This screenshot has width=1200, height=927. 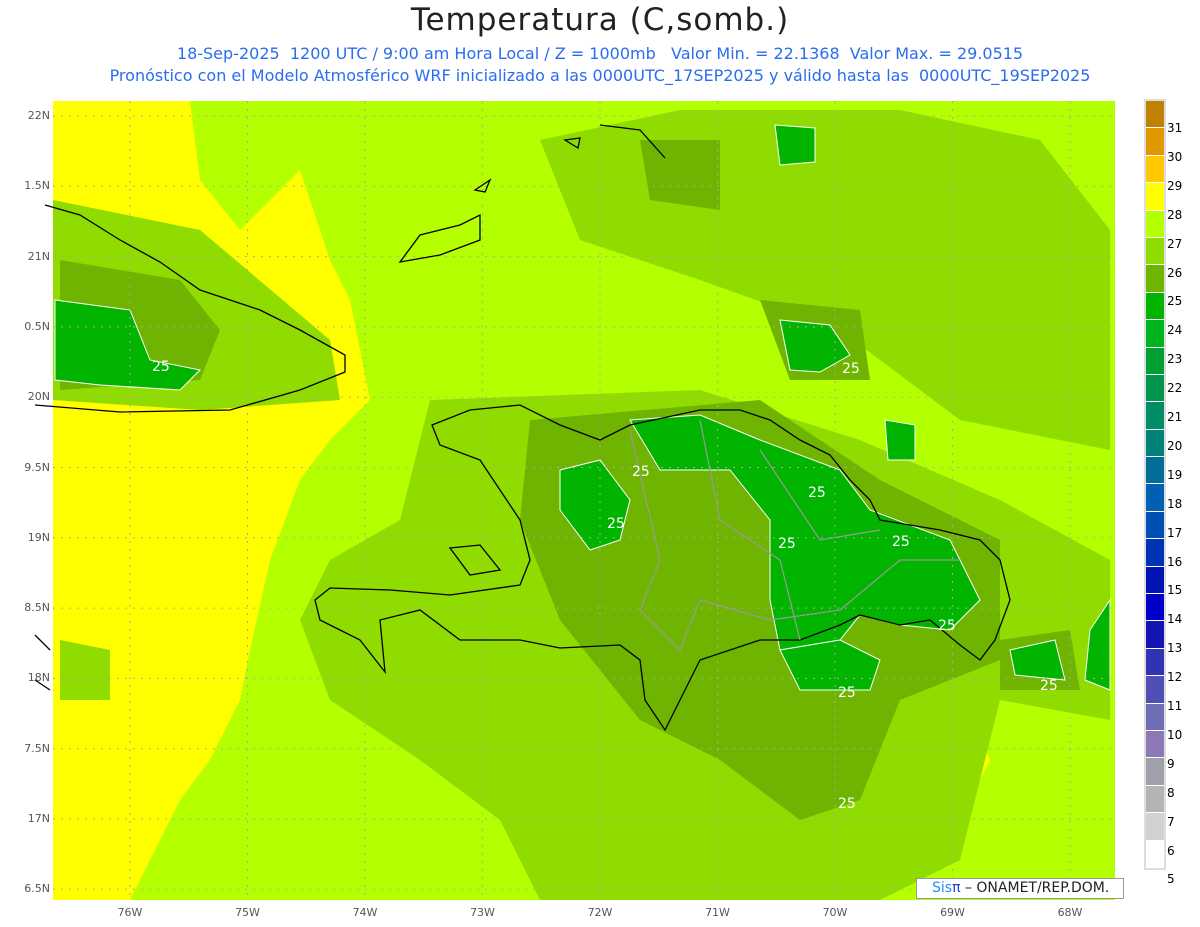 What do you see at coordinates (1171, 879) in the screenshot?
I see `colorbar-label: 5` at bounding box center [1171, 879].